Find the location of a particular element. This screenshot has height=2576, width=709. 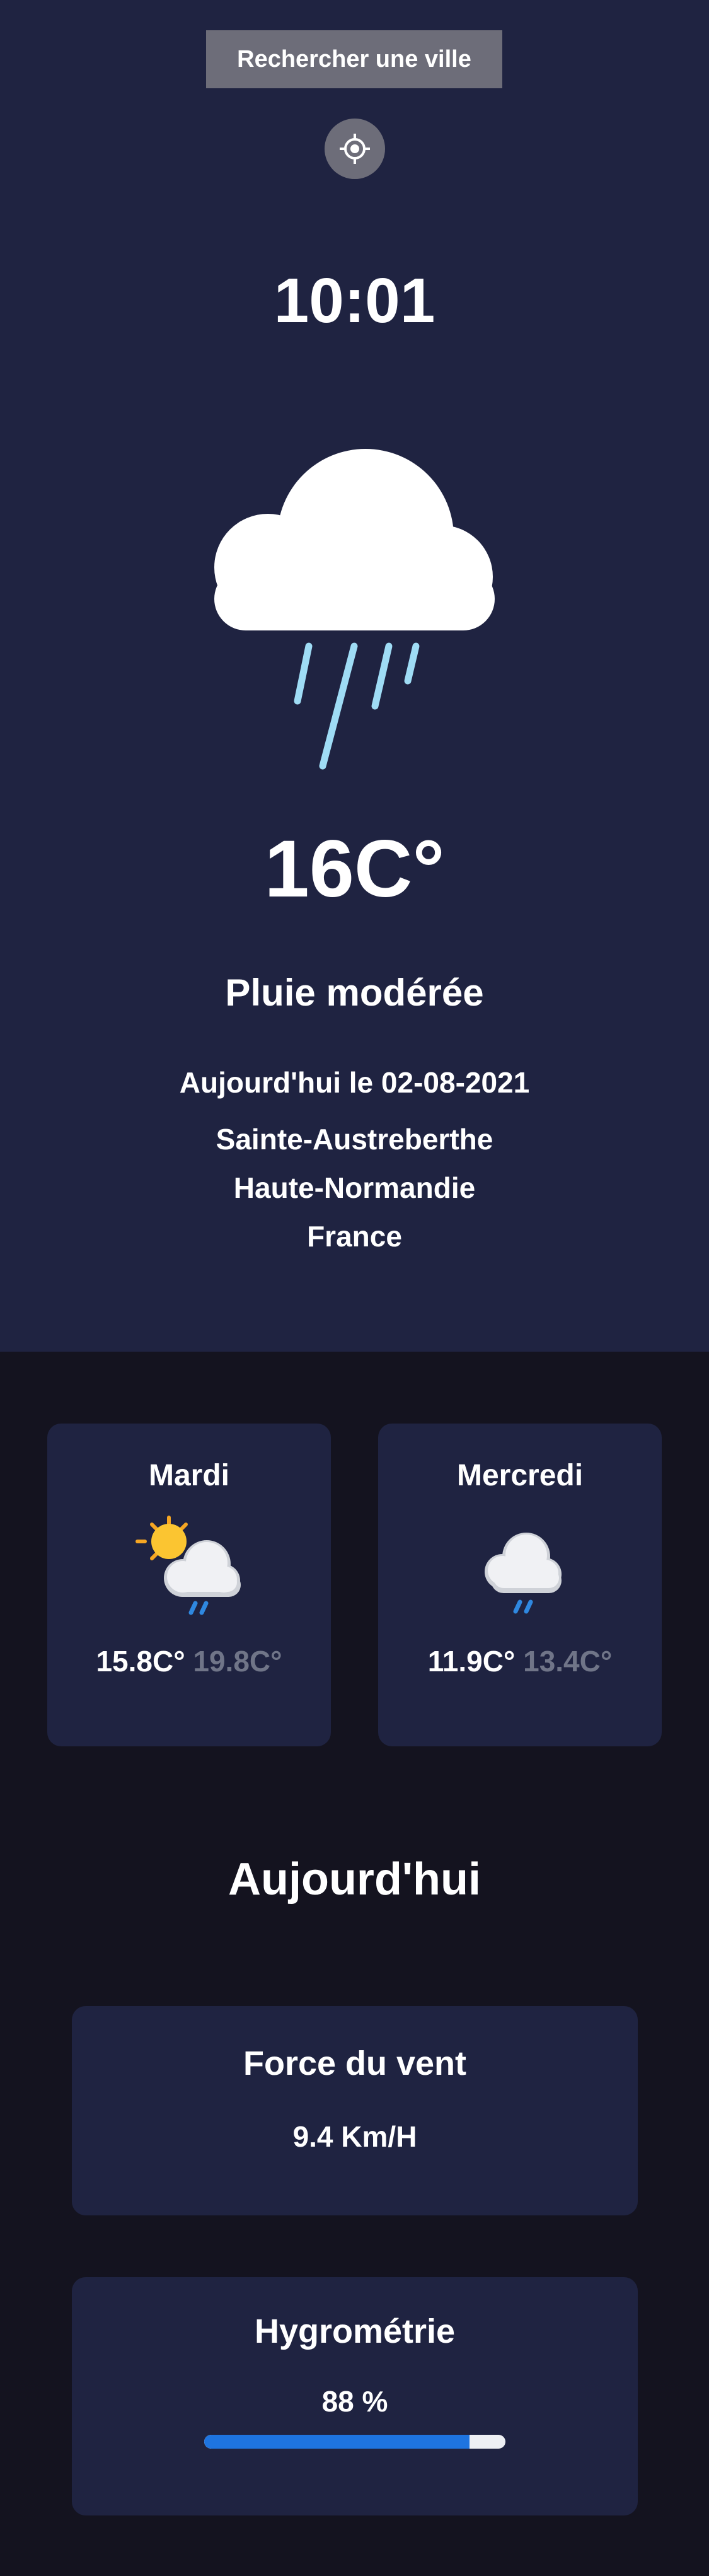

forecast-temps: 15.8C° 19.8C° is located at coordinates (189, 1661).